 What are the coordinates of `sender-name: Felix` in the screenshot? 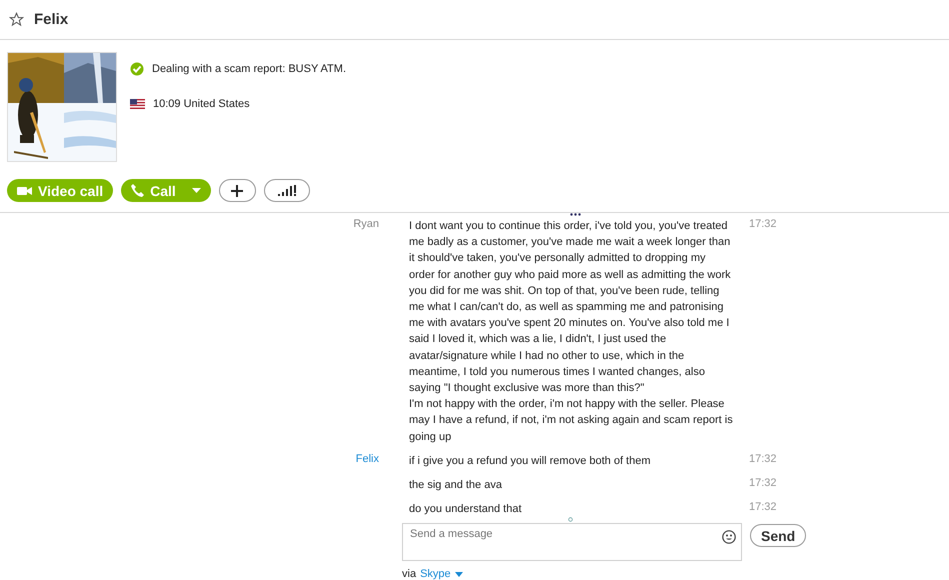 It's located at (367, 458).